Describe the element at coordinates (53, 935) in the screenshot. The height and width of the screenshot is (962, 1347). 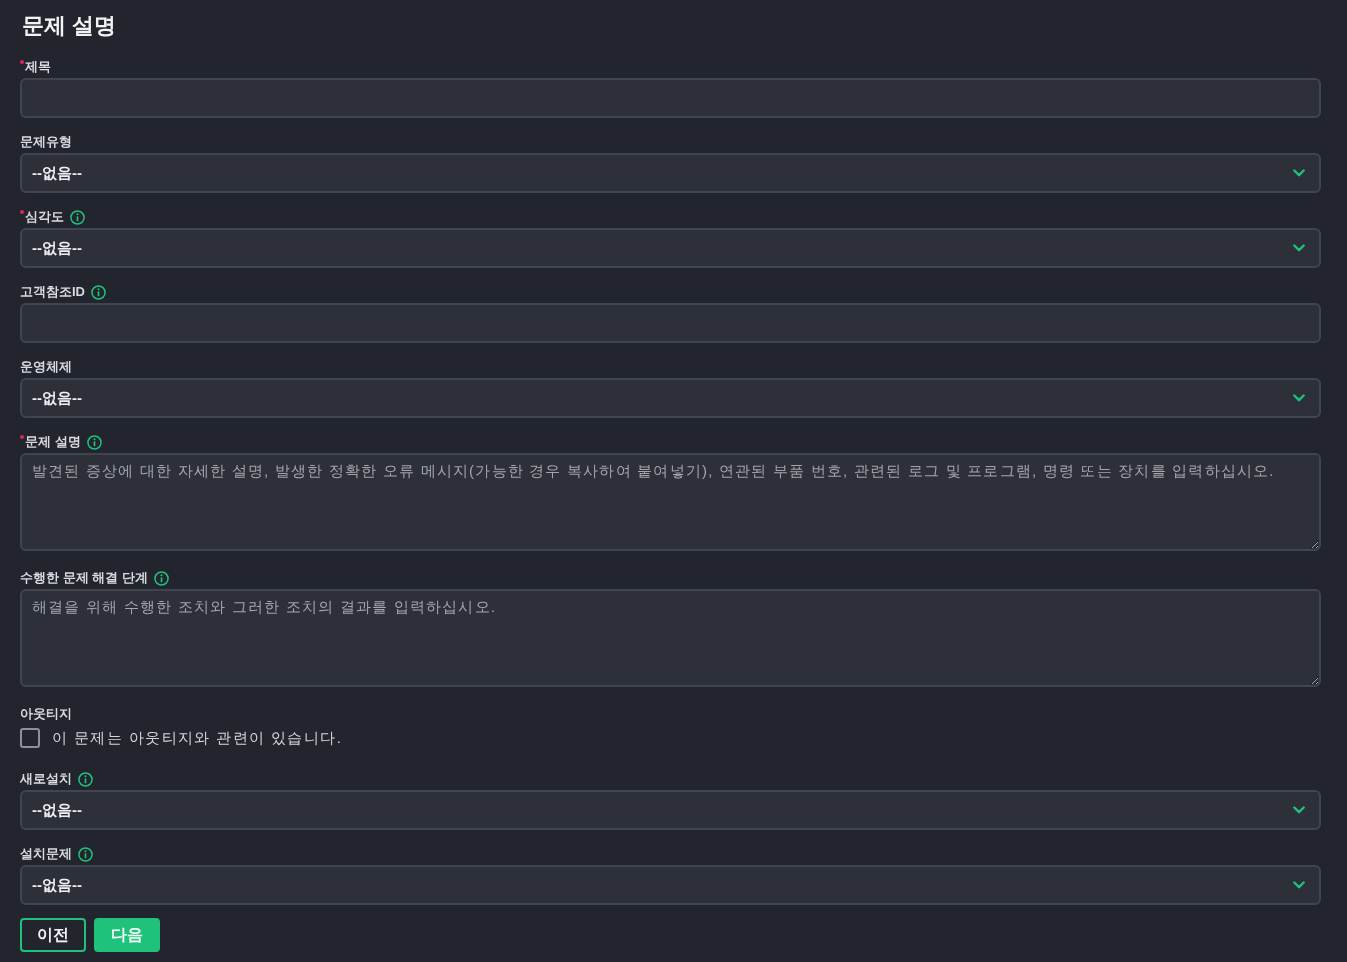
I see `previous-button: 이전` at that location.